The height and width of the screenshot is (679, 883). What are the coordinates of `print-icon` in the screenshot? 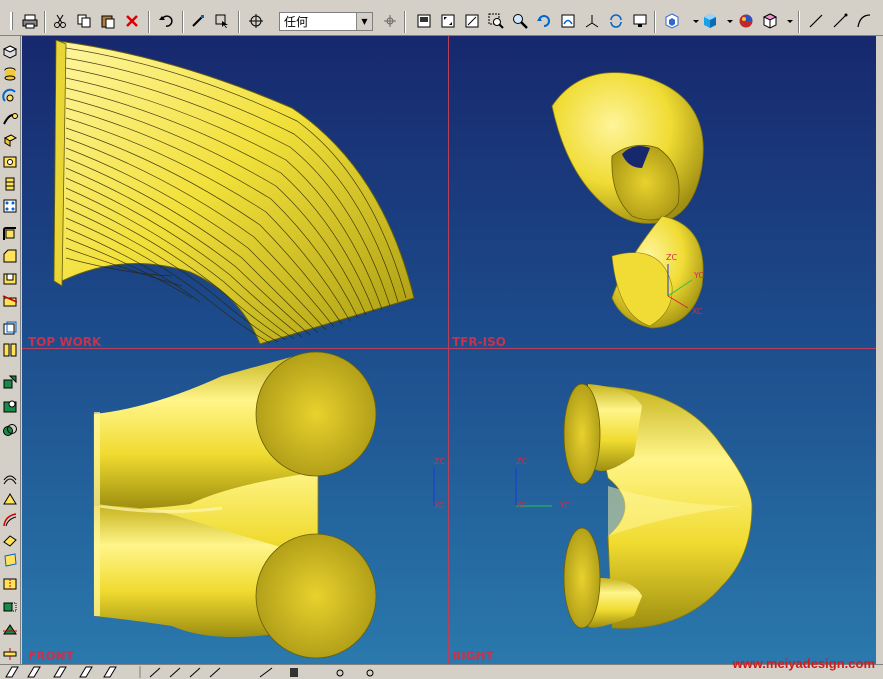 It's located at (30, 21).